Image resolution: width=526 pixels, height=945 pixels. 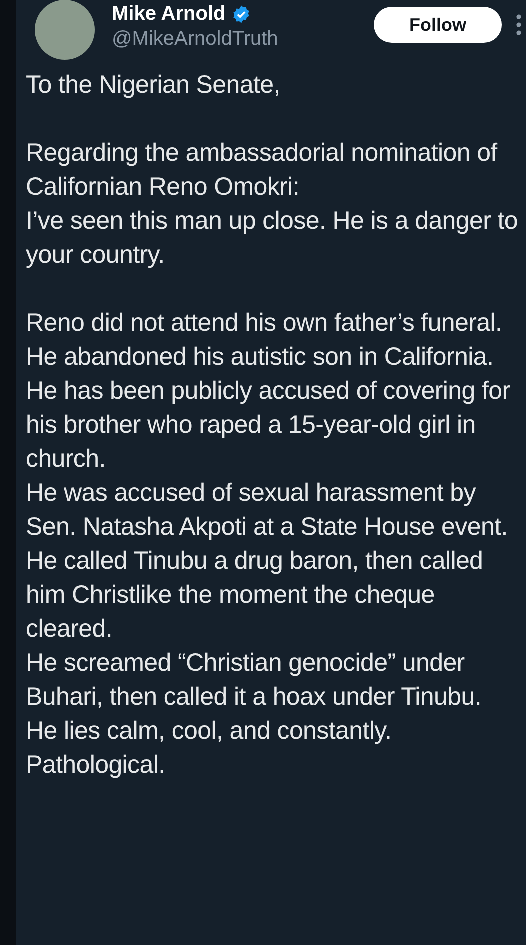 What do you see at coordinates (254, 680) in the screenshot?
I see `tweet-text: He screamed “Christian genocide” under Buhari, then called it a hoax under Tinubu.` at bounding box center [254, 680].